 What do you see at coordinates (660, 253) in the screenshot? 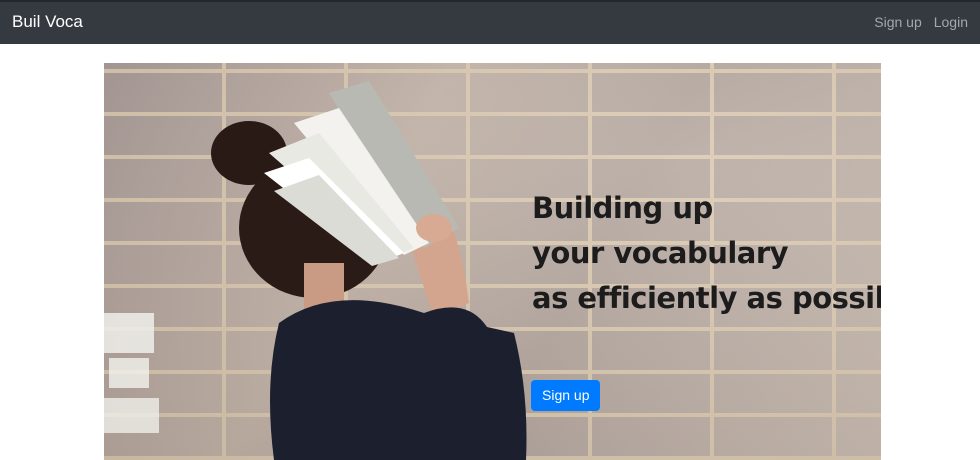
I see `headline-line-2: your vocabulary` at bounding box center [660, 253].